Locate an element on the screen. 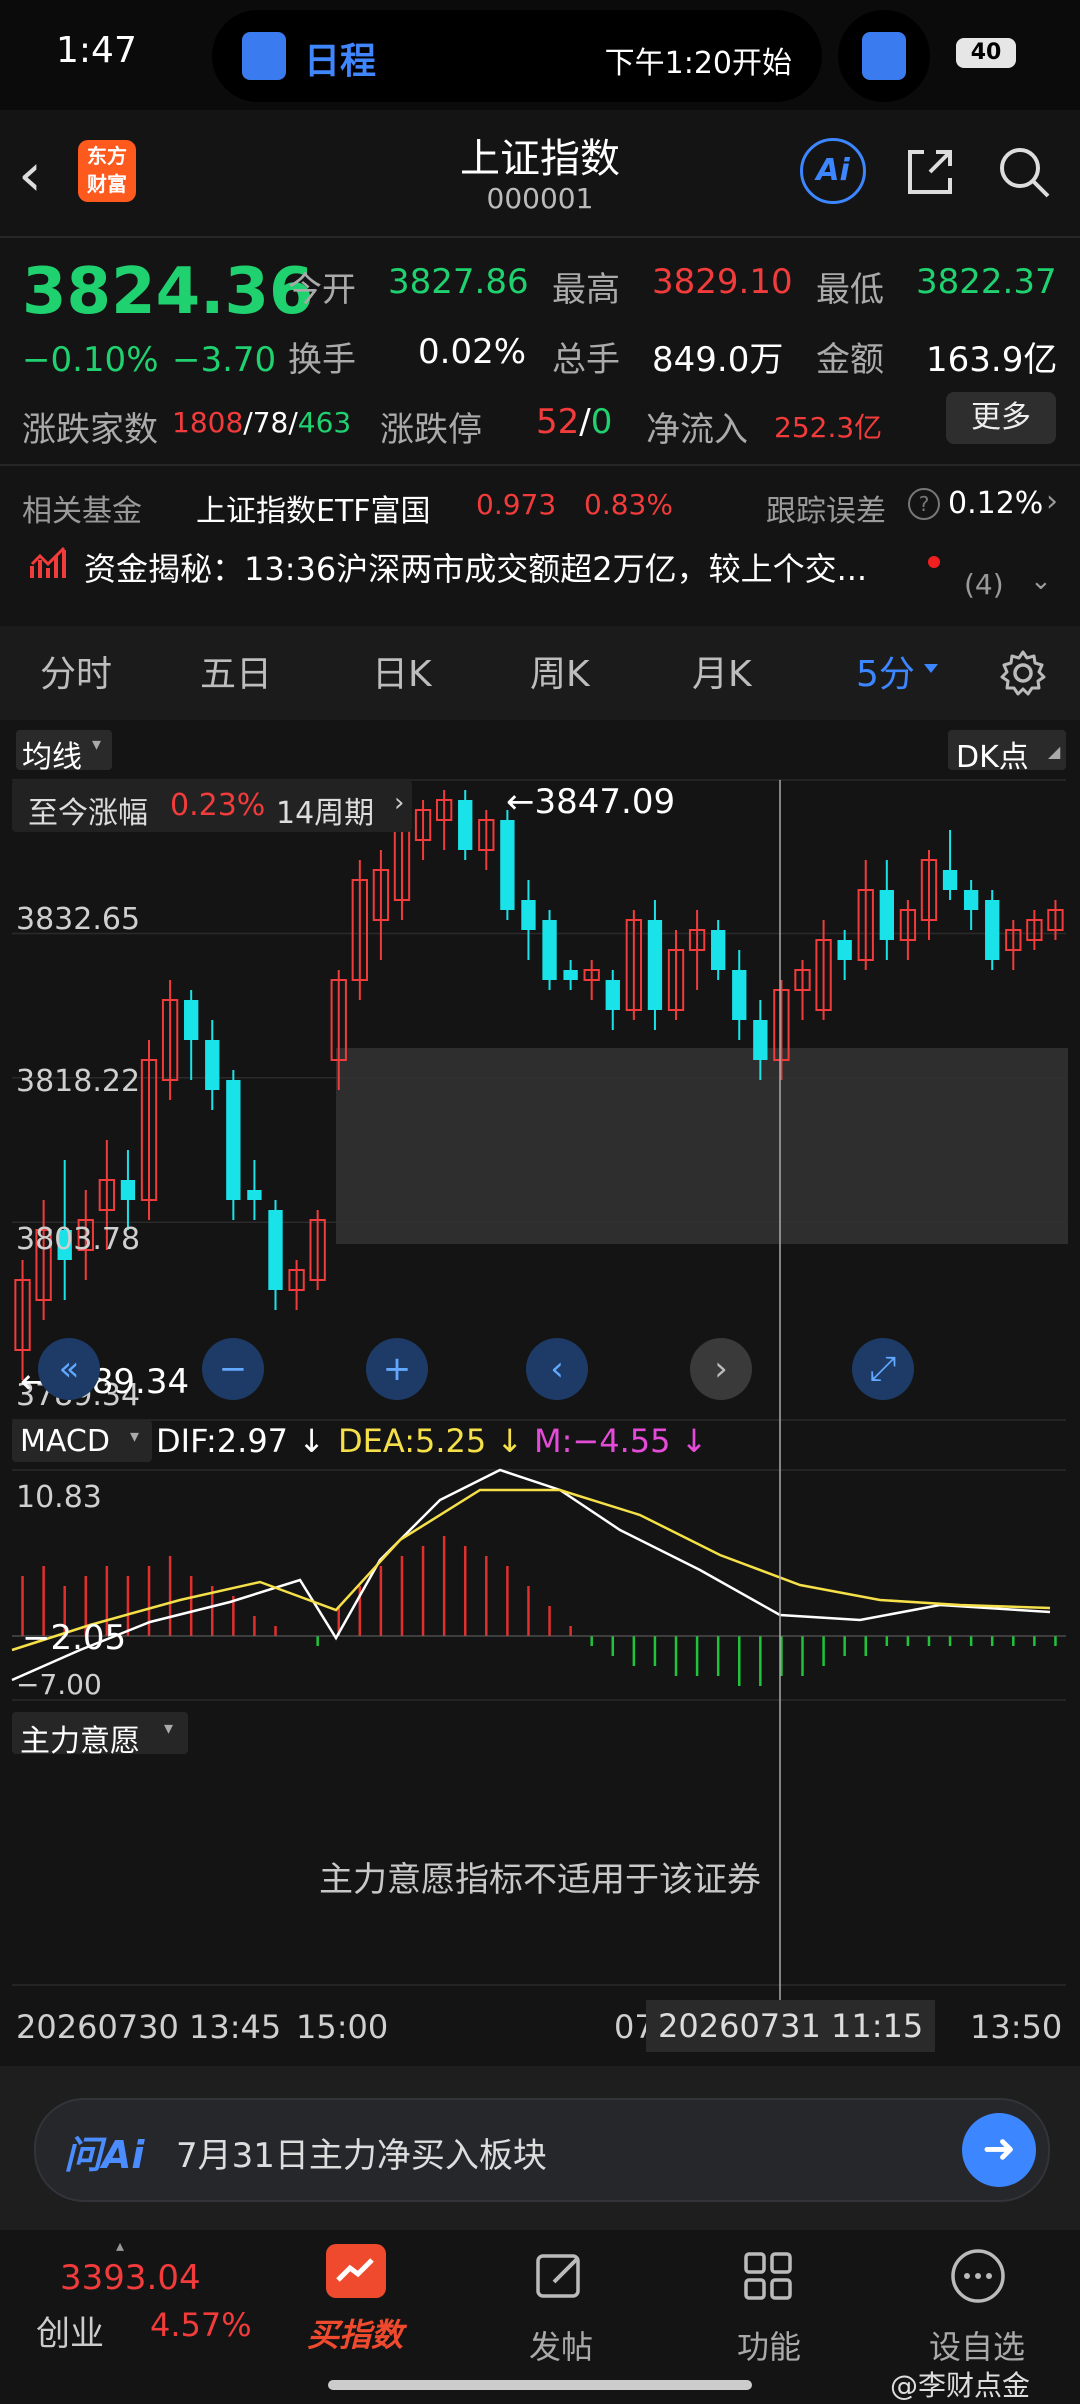 Image resolution: width=1080 pixels, height=2404 pixels. ticker-change: 4.57% is located at coordinates (201, 2325).